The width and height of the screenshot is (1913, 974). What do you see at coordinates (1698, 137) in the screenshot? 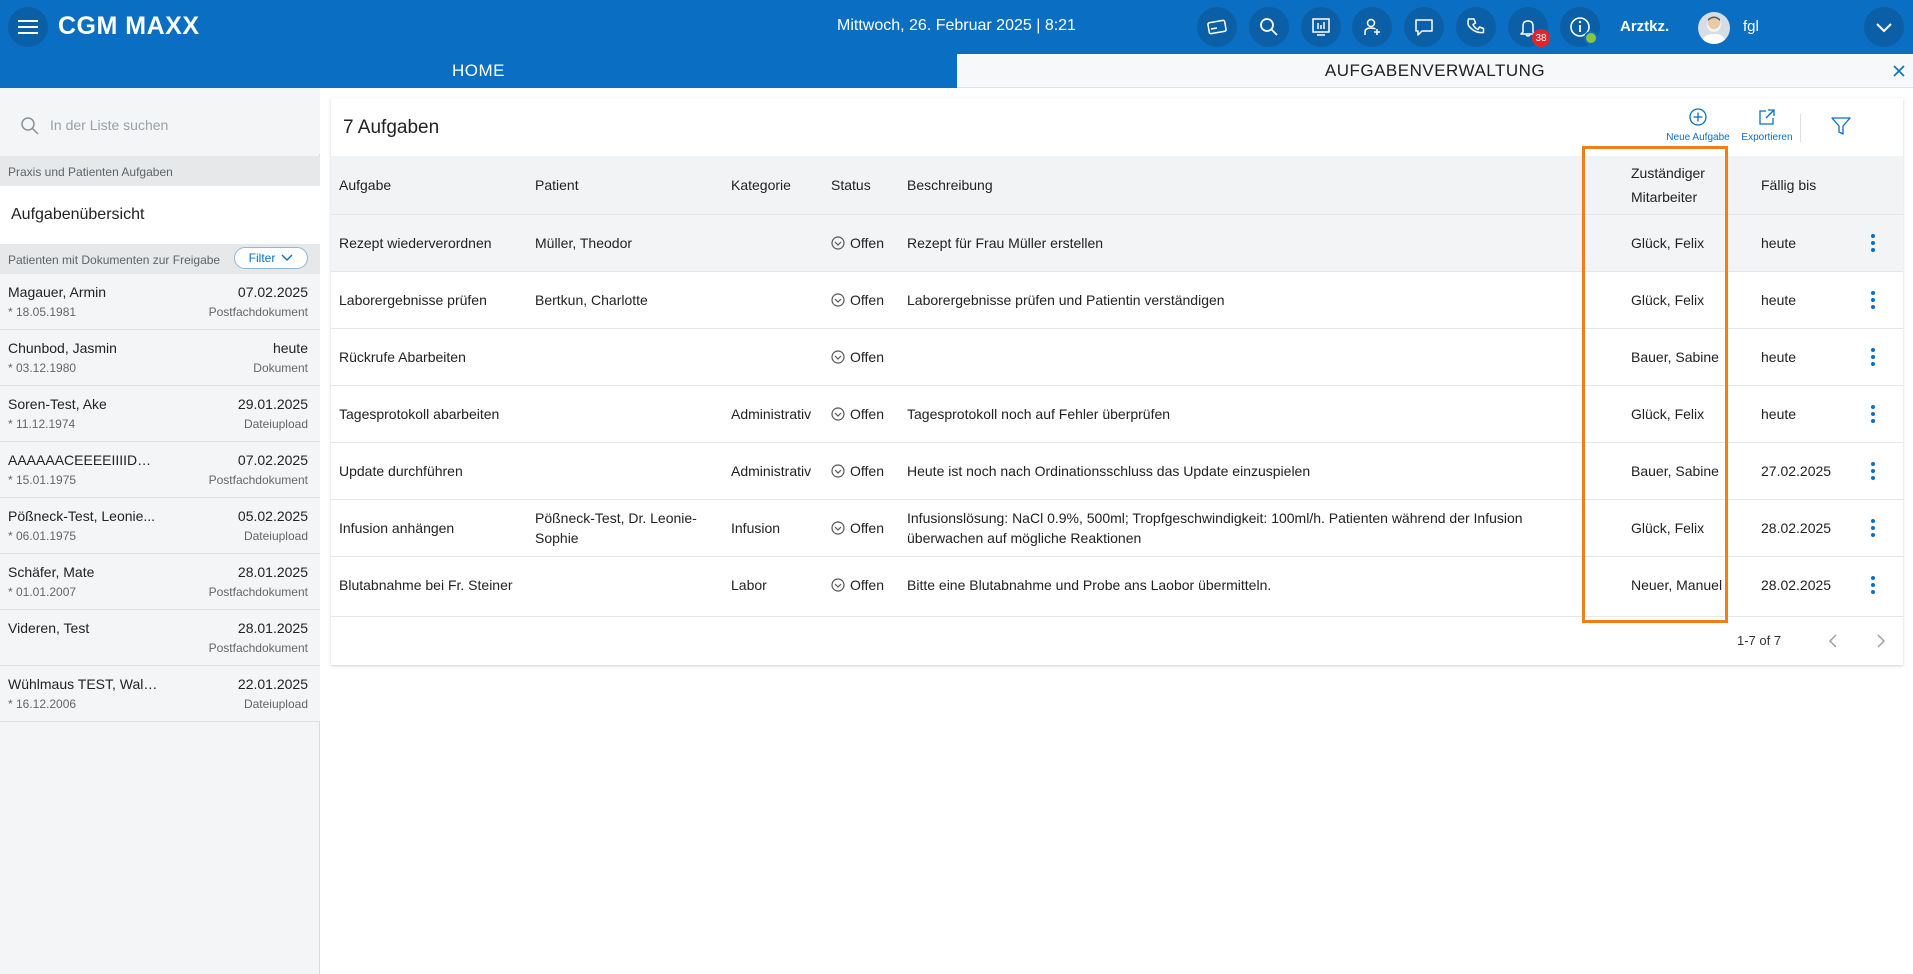
I see `new-task-label: Neue Aufgabe` at bounding box center [1698, 137].